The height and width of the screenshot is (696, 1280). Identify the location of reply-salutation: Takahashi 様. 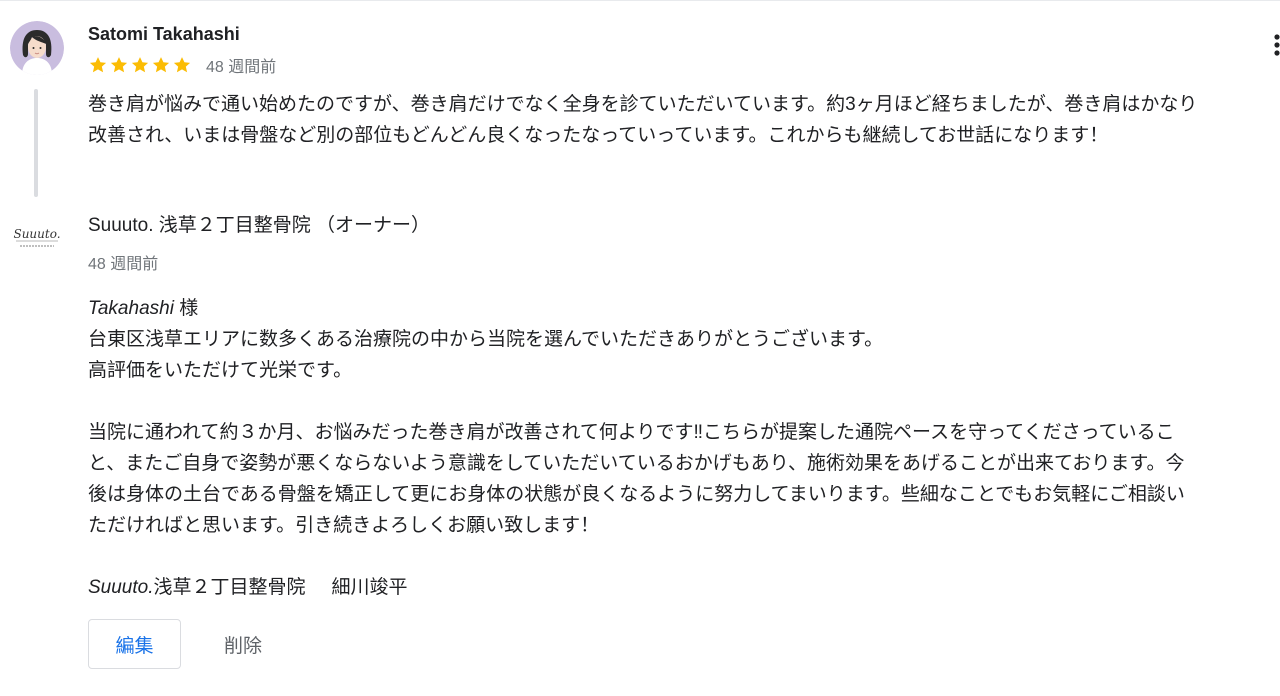
(644, 308).